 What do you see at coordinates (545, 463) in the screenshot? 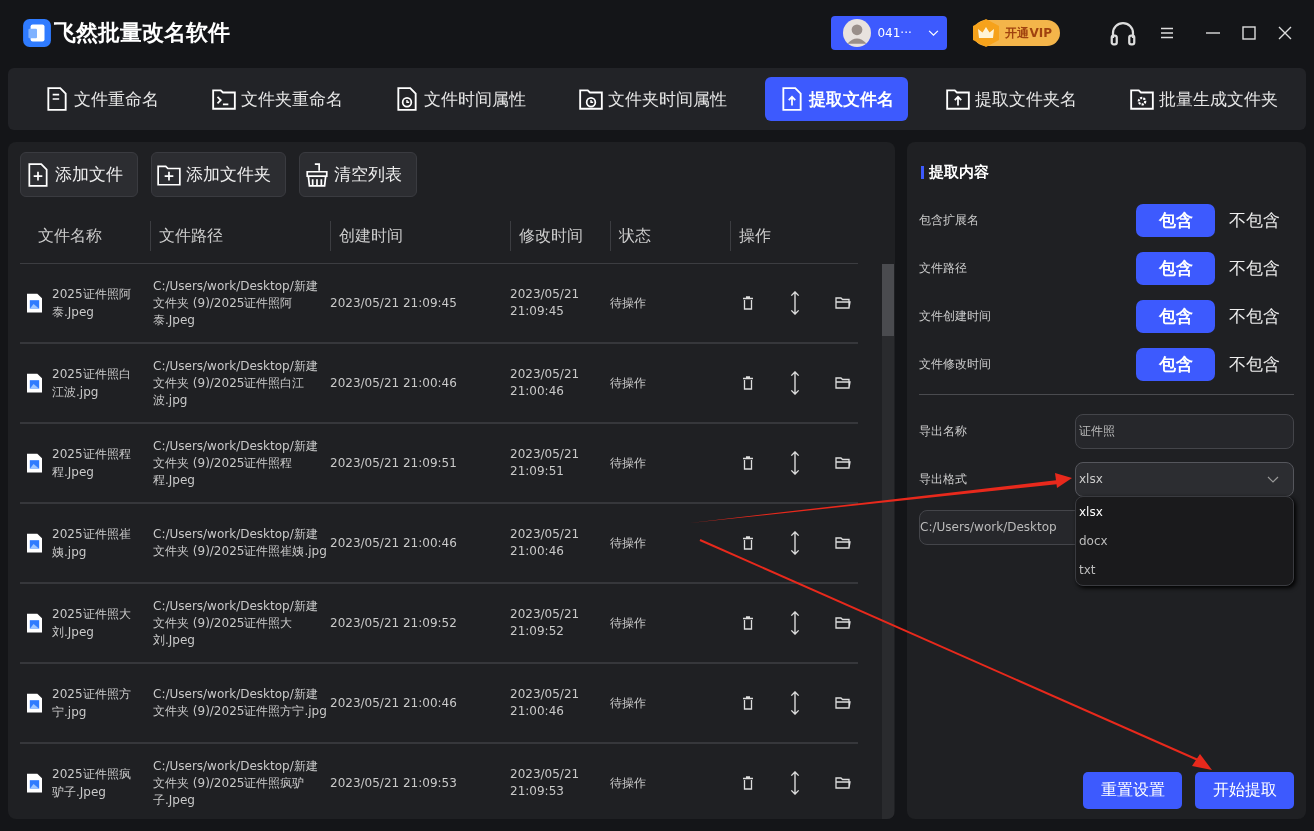
I see `modified-time: 2023/05/21 21:09:51` at bounding box center [545, 463].